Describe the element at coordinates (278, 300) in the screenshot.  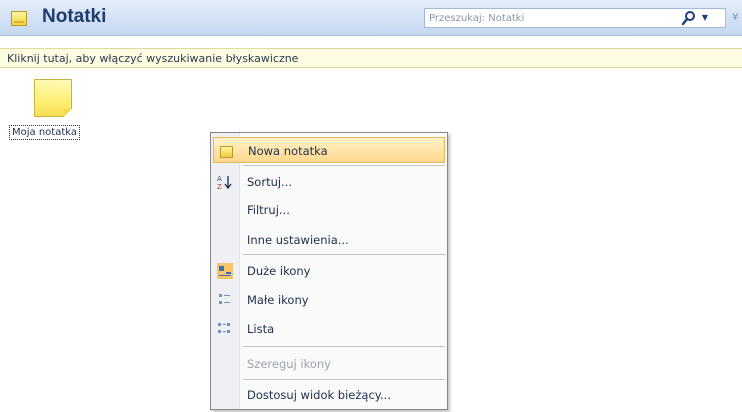
I see `menu-item-label: Małe ikony` at that location.